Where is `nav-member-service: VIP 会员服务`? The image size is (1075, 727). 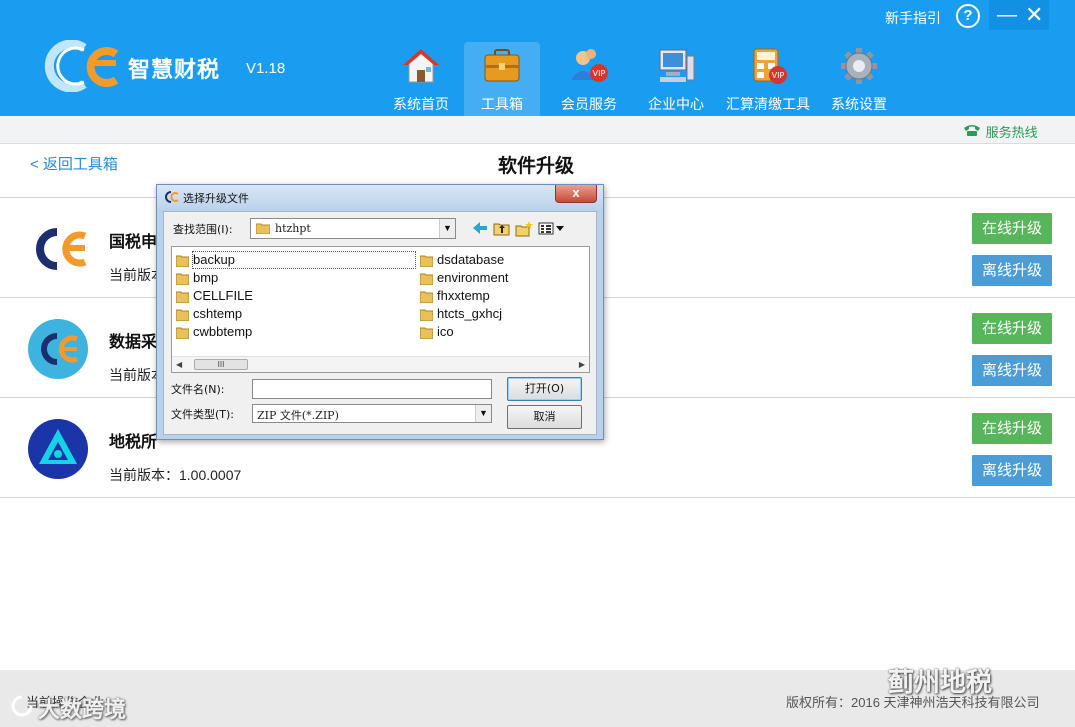 nav-member-service: VIP 会员服务 is located at coordinates (589, 79).